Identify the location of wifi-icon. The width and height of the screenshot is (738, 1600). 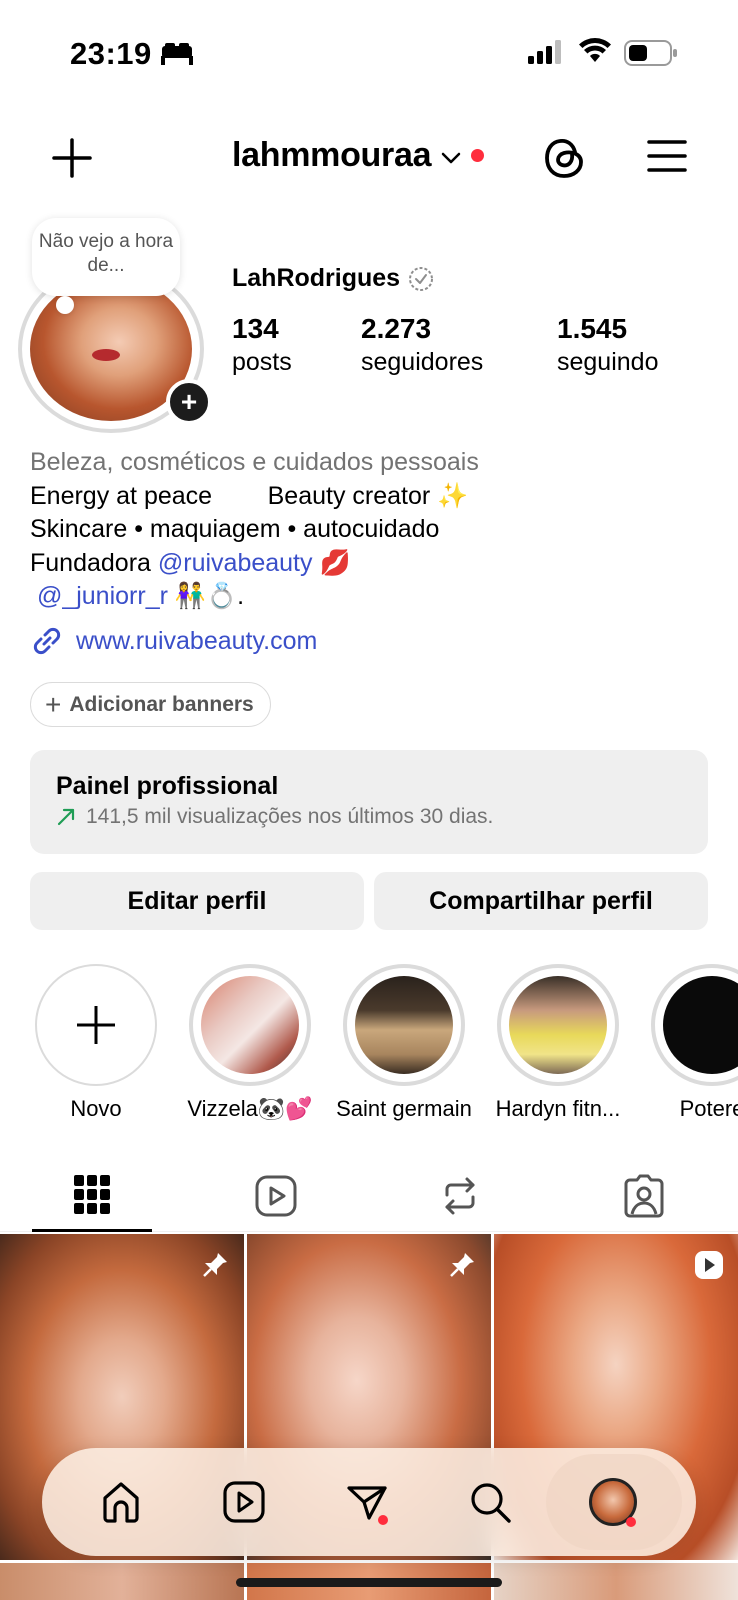
(595, 50).